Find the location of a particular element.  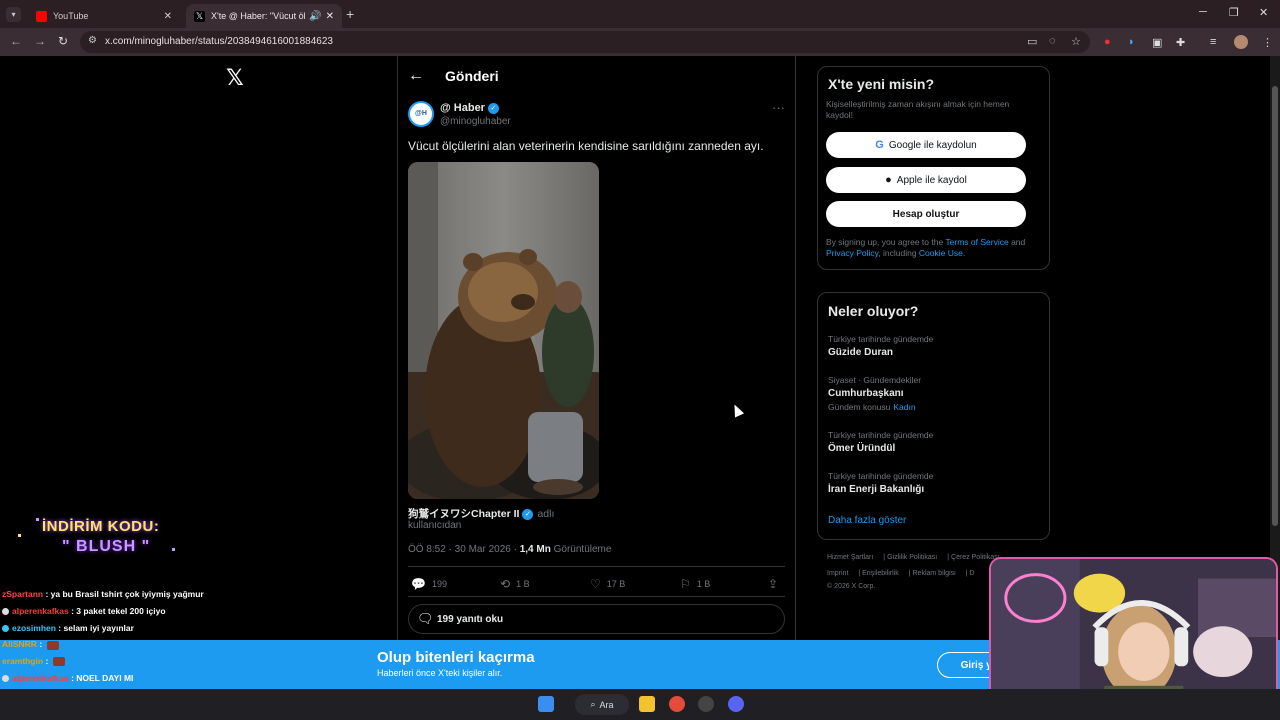

trend-context: Siyaset · Gündemdekiler is located at coordinates (875, 380).